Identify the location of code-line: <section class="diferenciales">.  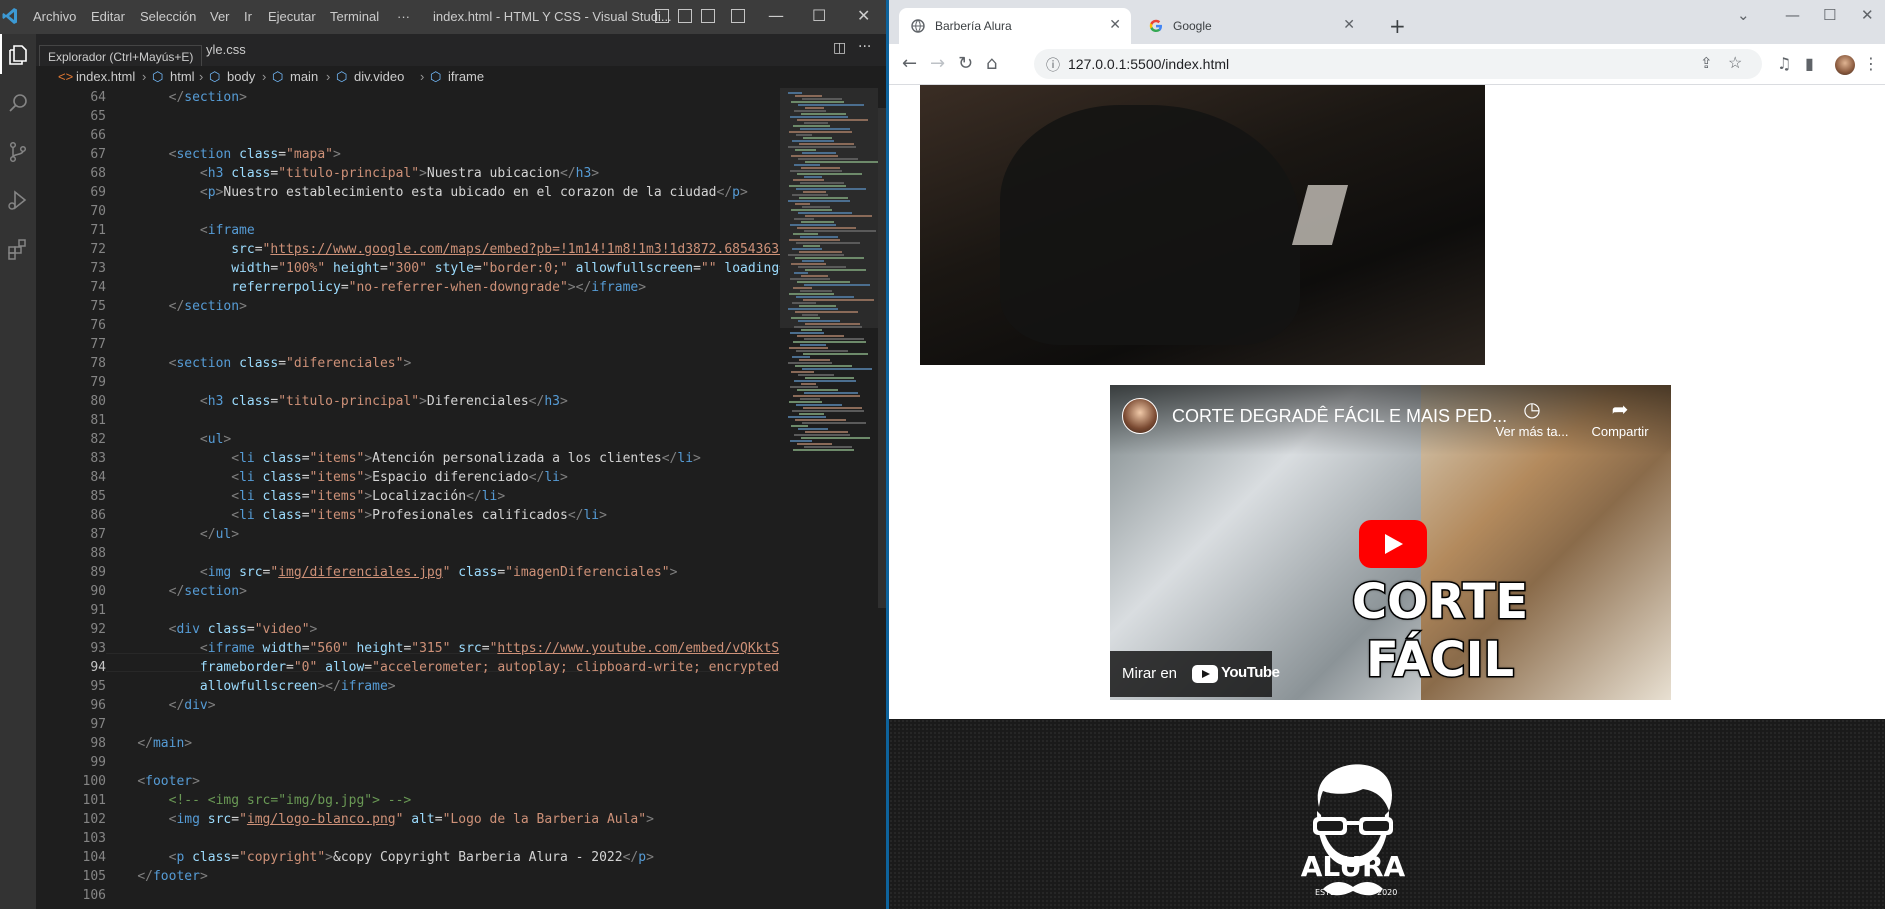
(290, 363).